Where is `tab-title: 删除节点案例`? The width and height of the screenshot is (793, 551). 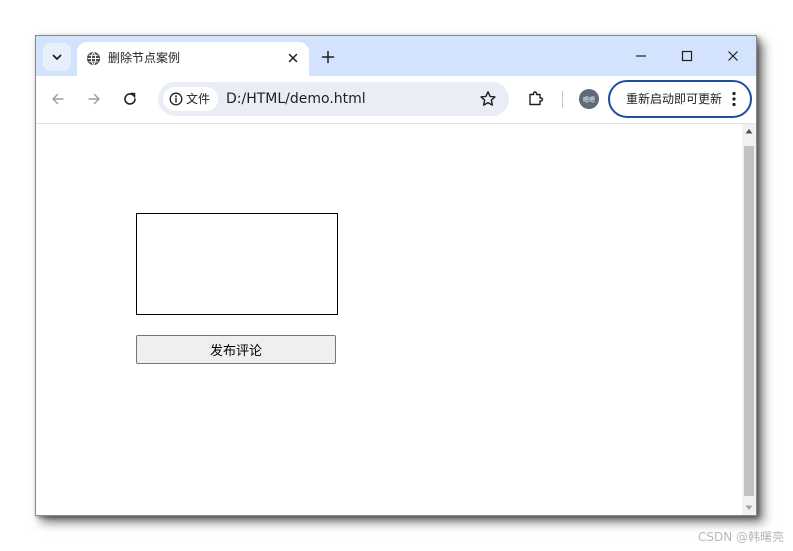 tab-title: 删除节点案例 is located at coordinates (144, 58).